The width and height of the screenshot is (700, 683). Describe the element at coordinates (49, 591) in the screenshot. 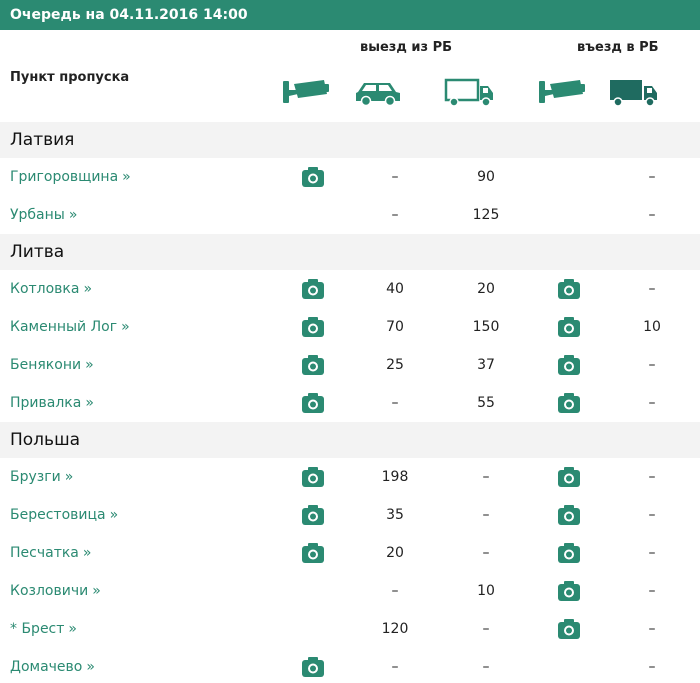

I see `point-name: Козловичи` at that location.